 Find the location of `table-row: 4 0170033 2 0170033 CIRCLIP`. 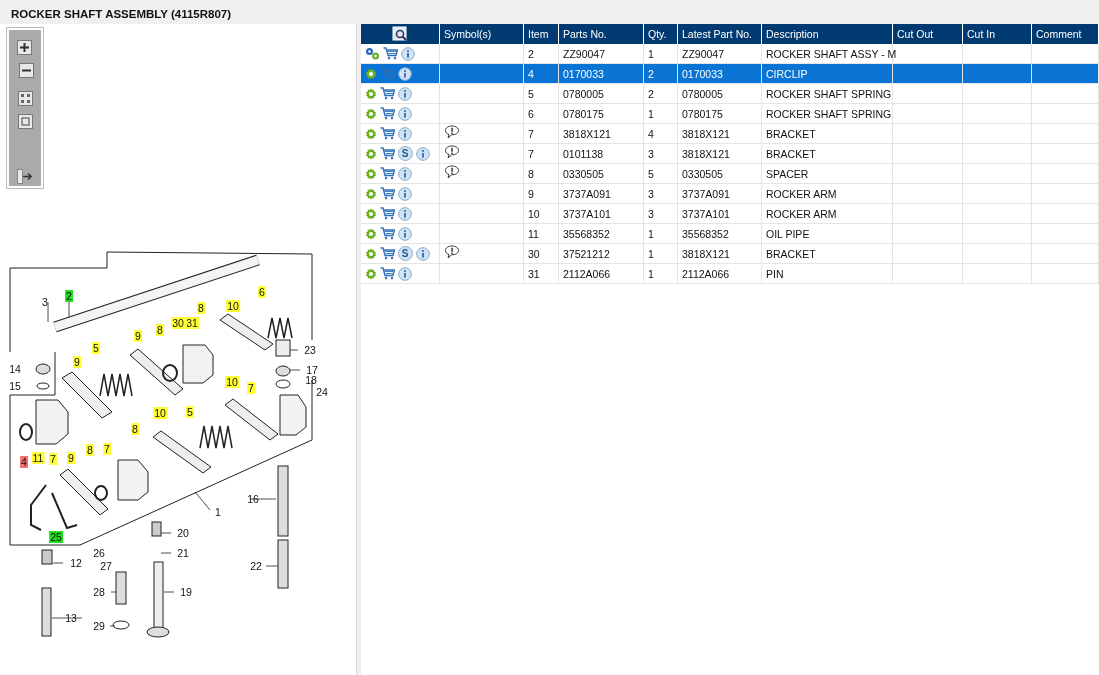

table-row: 4 0170033 2 0170033 CIRCLIP is located at coordinates (729, 73).